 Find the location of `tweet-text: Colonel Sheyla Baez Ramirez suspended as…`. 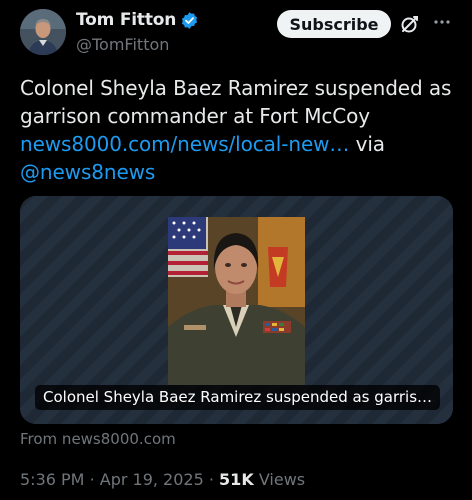

tweet-text: Colonel Sheyla Baez Ramirez suspended as… is located at coordinates (236, 102).